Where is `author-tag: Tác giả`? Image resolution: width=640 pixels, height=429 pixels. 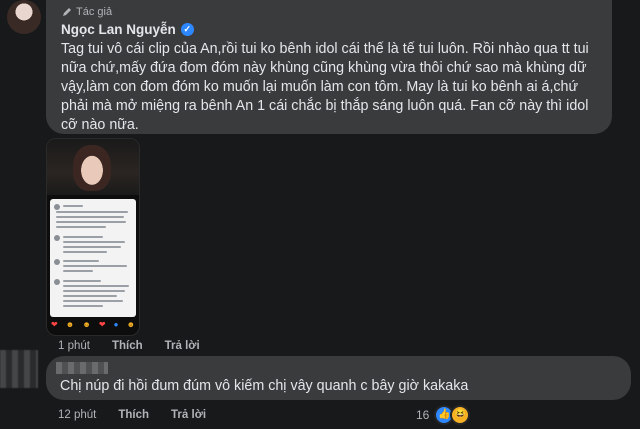 author-tag: Tác giả is located at coordinates (87, 12).